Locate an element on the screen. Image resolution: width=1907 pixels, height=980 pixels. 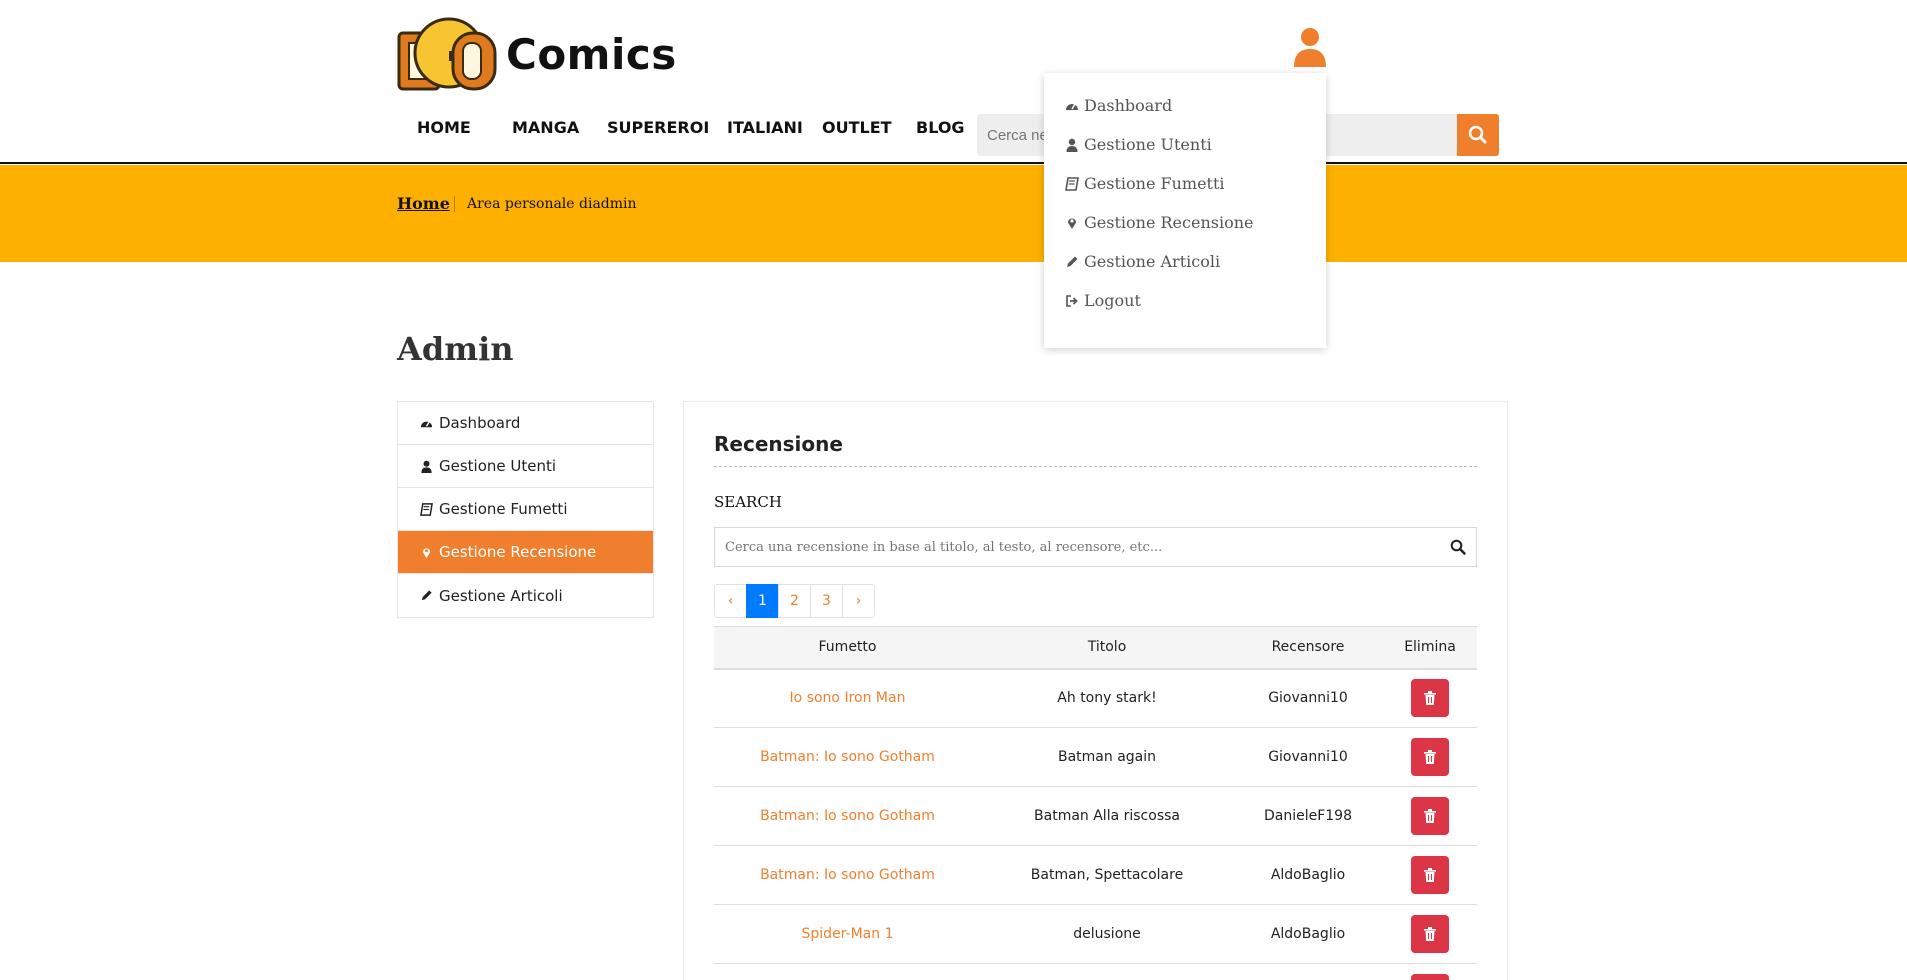
breadcrumb-separator is located at coordinates (454, 204).